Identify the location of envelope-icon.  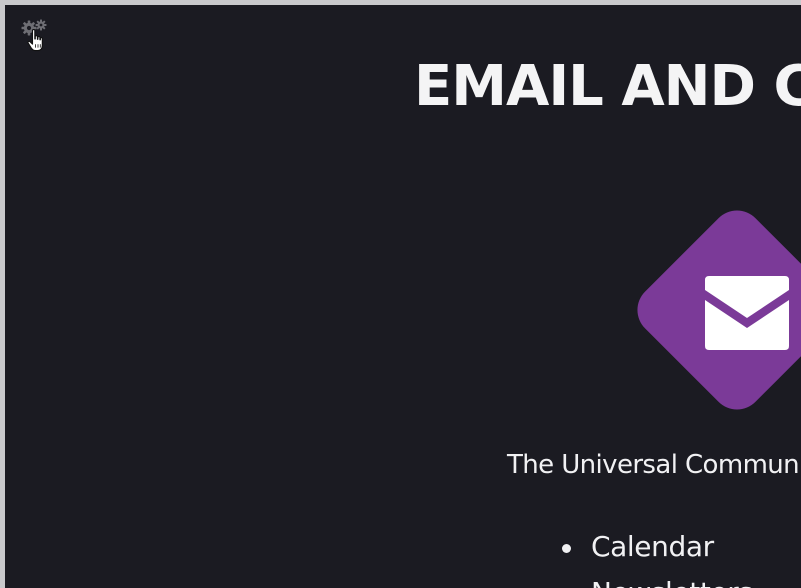
(719, 310).